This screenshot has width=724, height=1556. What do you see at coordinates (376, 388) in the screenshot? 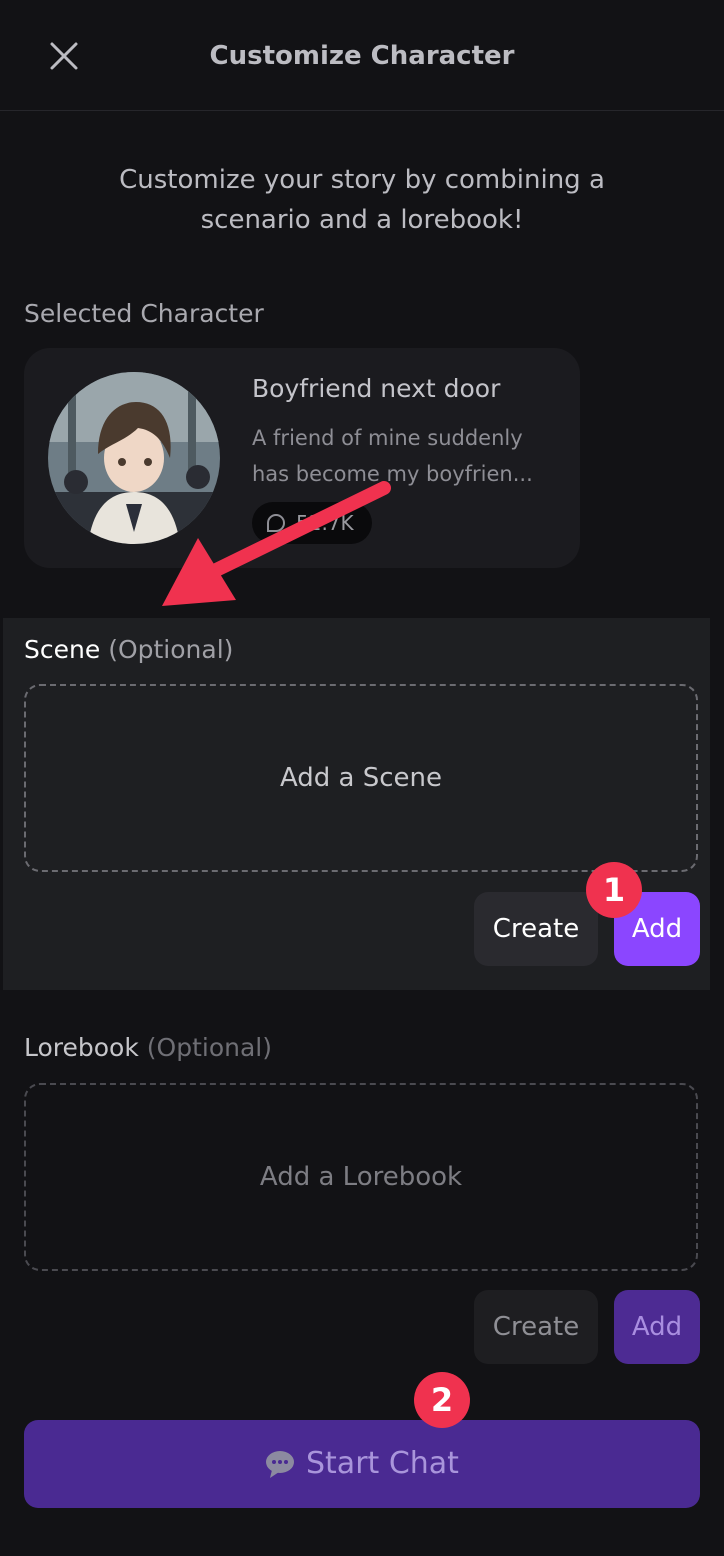
I see `character-name: Boyfriend next door` at bounding box center [376, 388].